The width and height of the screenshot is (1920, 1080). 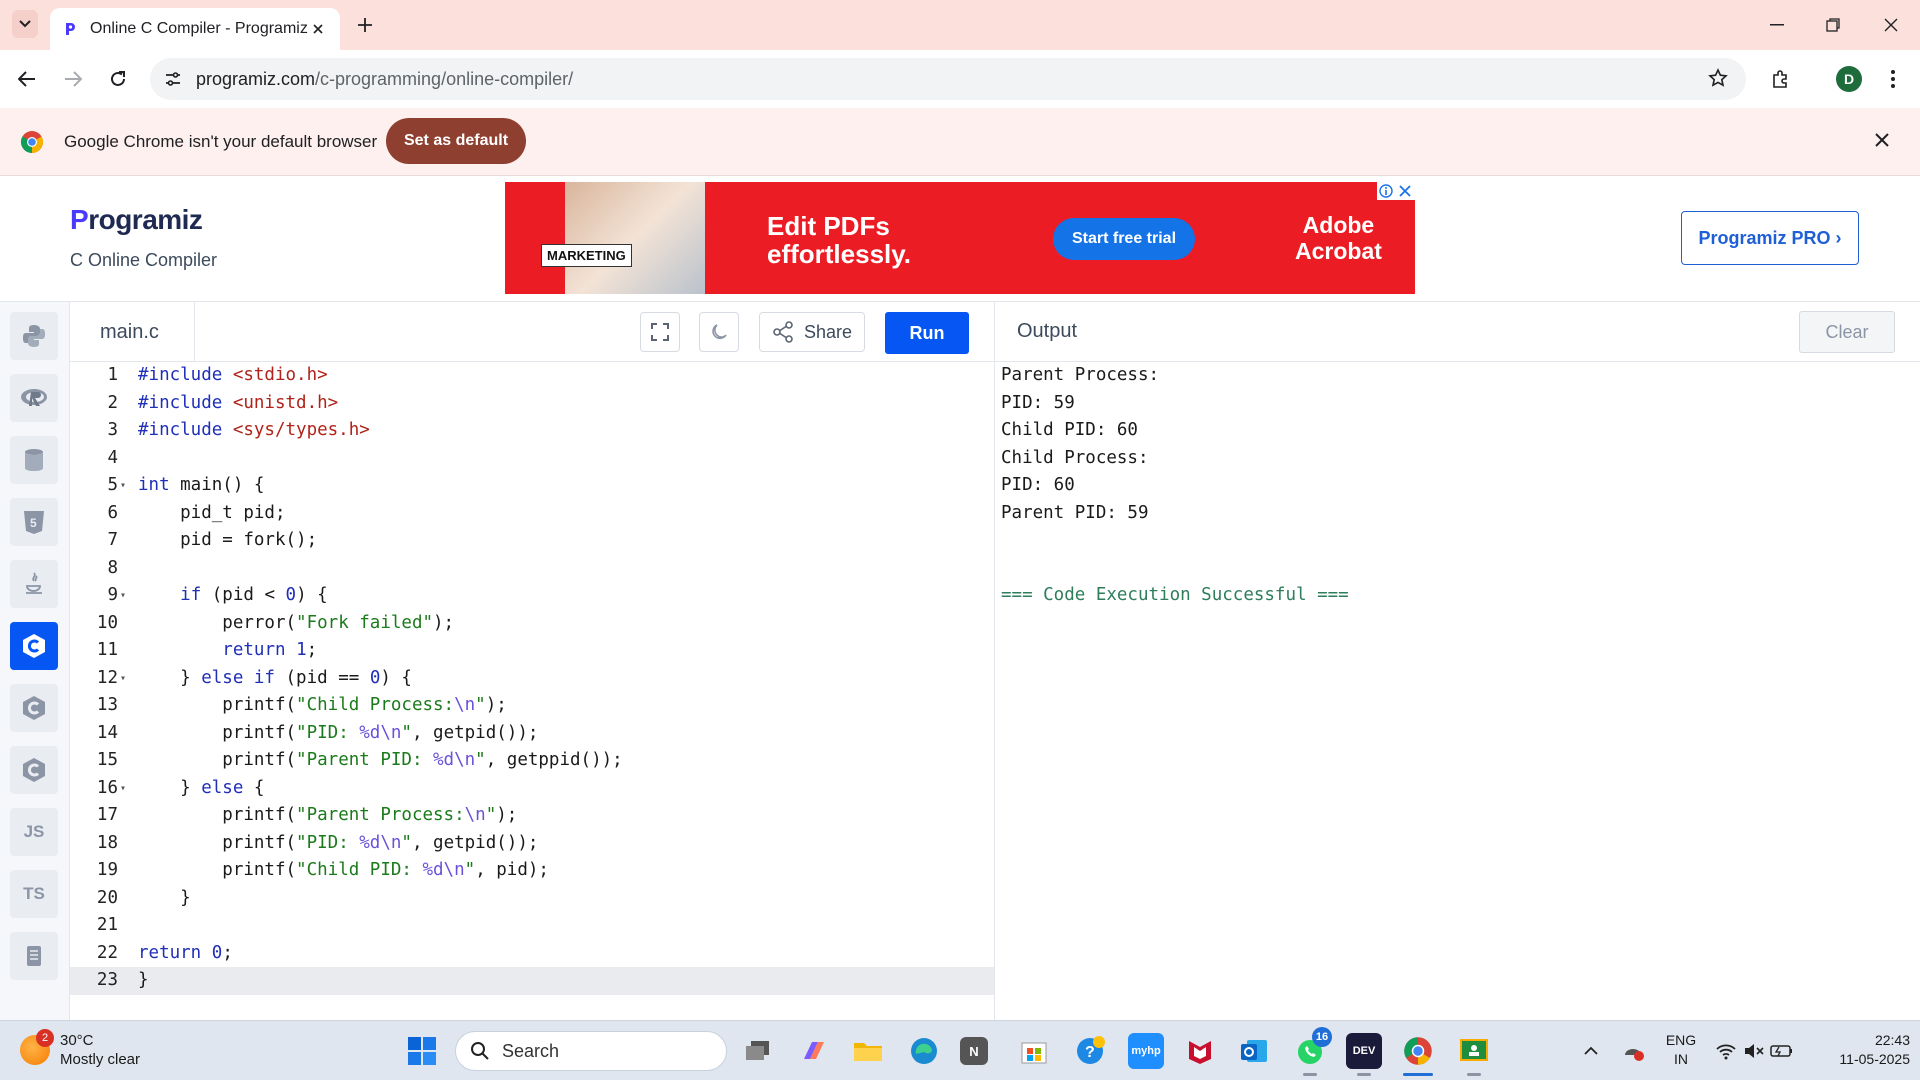 What do you see at coordinates (1312, 1048) in the screenshot?
I see `whatsapp-icon: 16` at bounding box center [1312, 1048].